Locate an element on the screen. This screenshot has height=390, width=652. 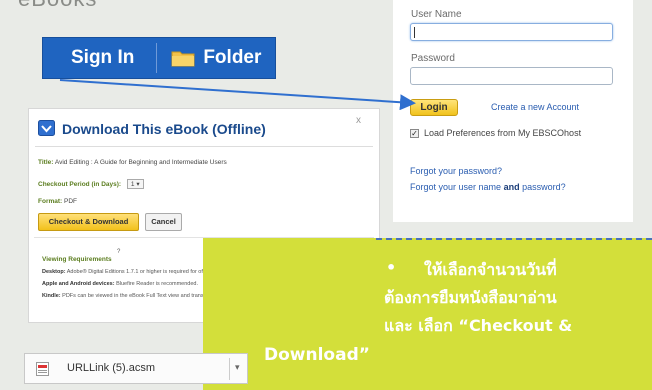
req-desktop-label: Desktop: is located at coordinates (54, 272).